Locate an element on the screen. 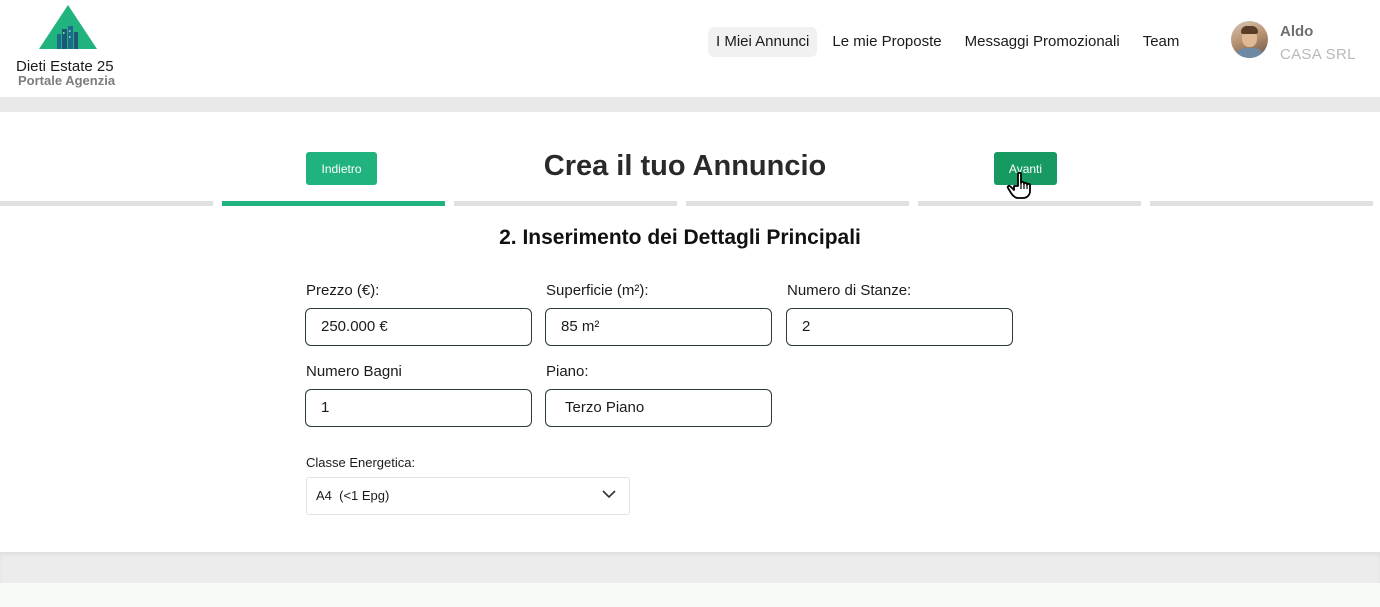  avatar is located at coordinates (1249, 39).